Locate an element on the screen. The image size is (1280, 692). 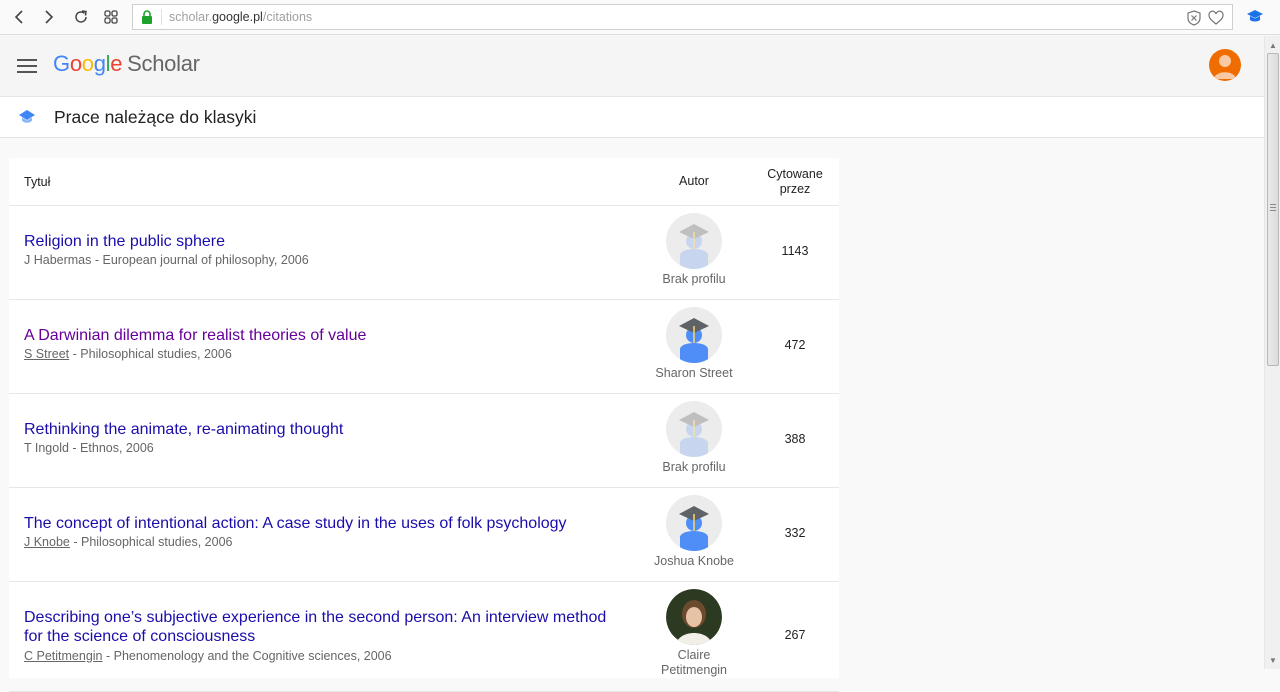
google-scholar-logo: Google Scholar is located at coordinates (126, 64).